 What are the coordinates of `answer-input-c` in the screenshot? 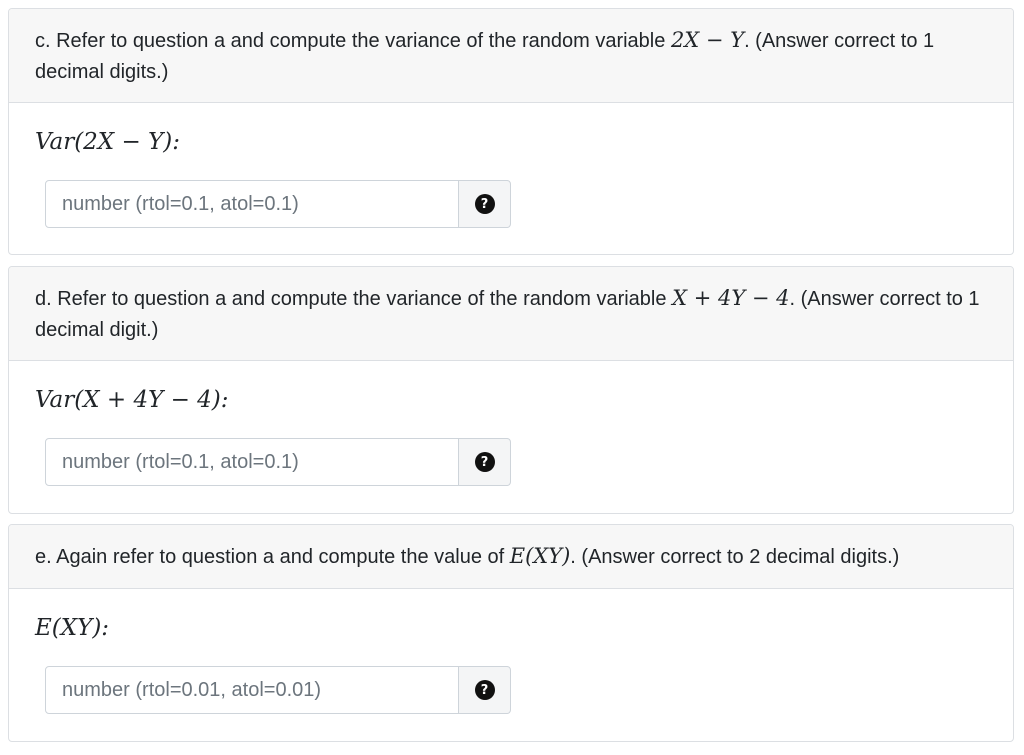 It's located at (252, 204).